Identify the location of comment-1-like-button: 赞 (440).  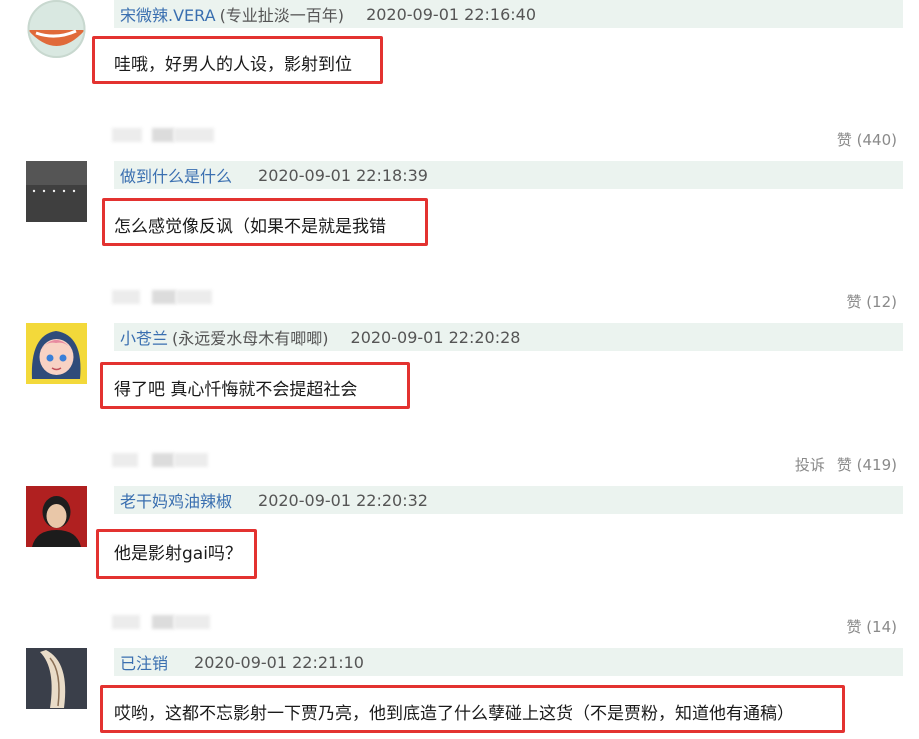
(867, 139).